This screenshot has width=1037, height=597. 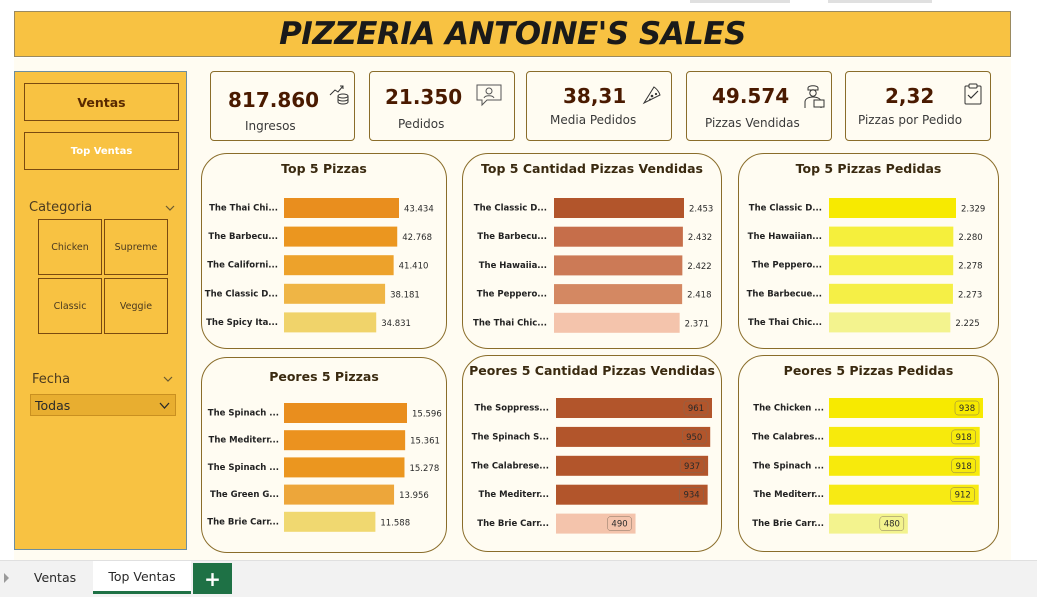 What do you see at coordinates (700, 238) in the screenshot?
I see `data-label: 2.432` at bounding box center [700, 238].